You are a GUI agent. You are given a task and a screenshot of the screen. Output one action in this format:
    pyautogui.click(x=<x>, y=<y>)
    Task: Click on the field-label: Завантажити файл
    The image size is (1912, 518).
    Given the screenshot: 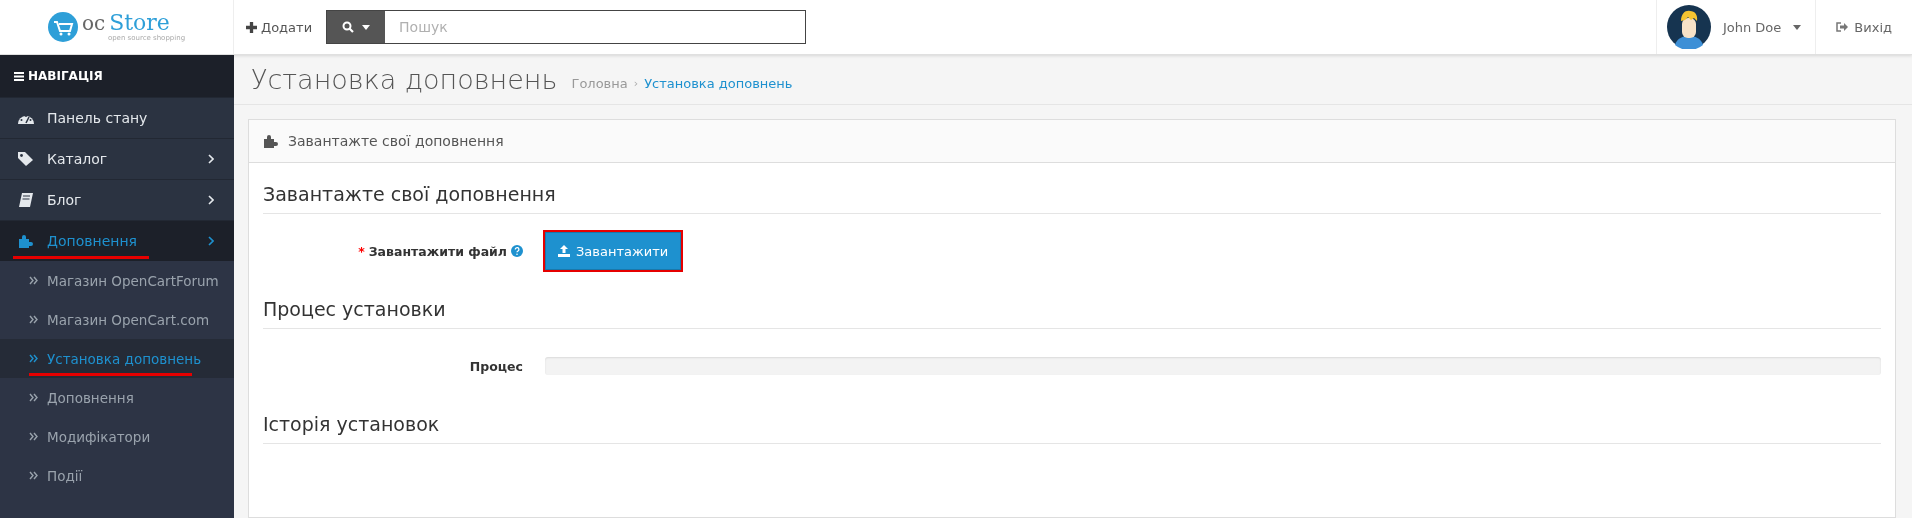 What is the action you would take?
    pyautogui.click(x=437, y=251)
    